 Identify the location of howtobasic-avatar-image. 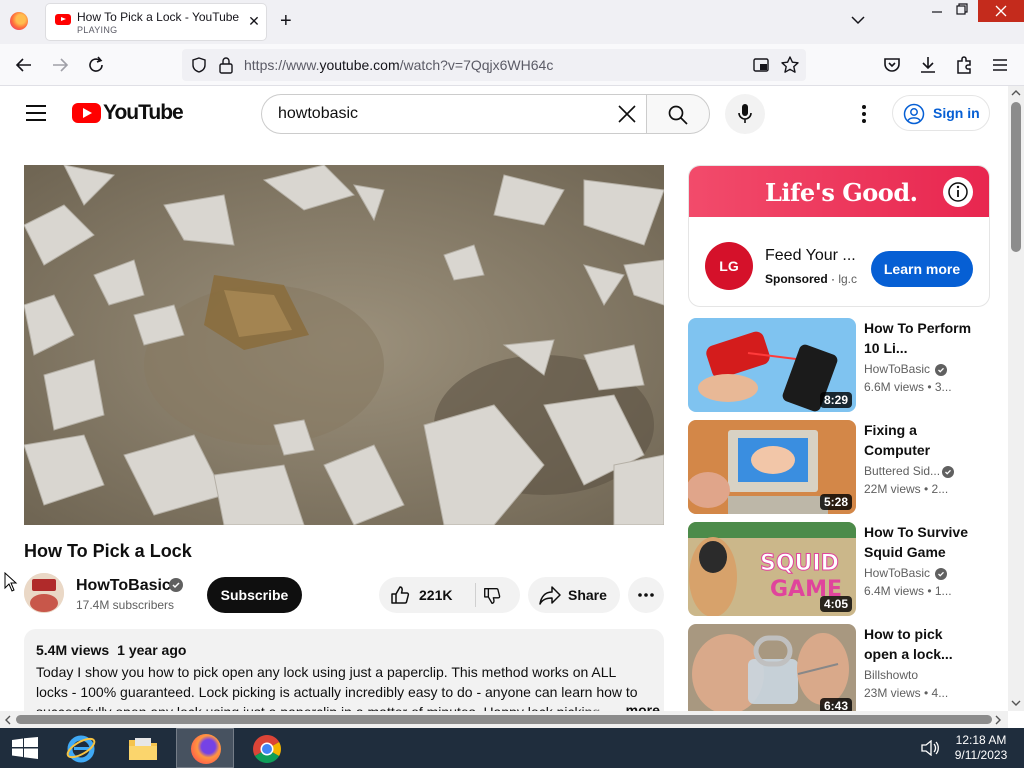
(44, 593).